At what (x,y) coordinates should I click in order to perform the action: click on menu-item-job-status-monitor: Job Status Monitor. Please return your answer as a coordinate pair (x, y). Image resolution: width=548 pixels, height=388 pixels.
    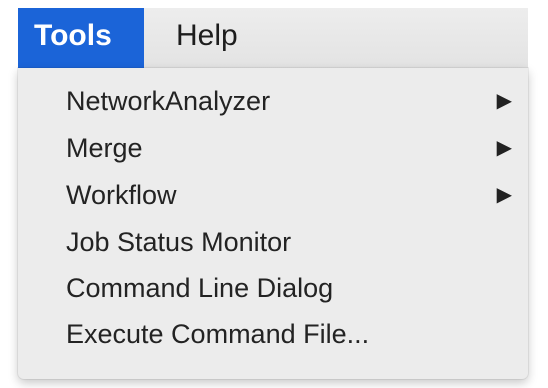
    Looking at the image, I should click on (273, 242).